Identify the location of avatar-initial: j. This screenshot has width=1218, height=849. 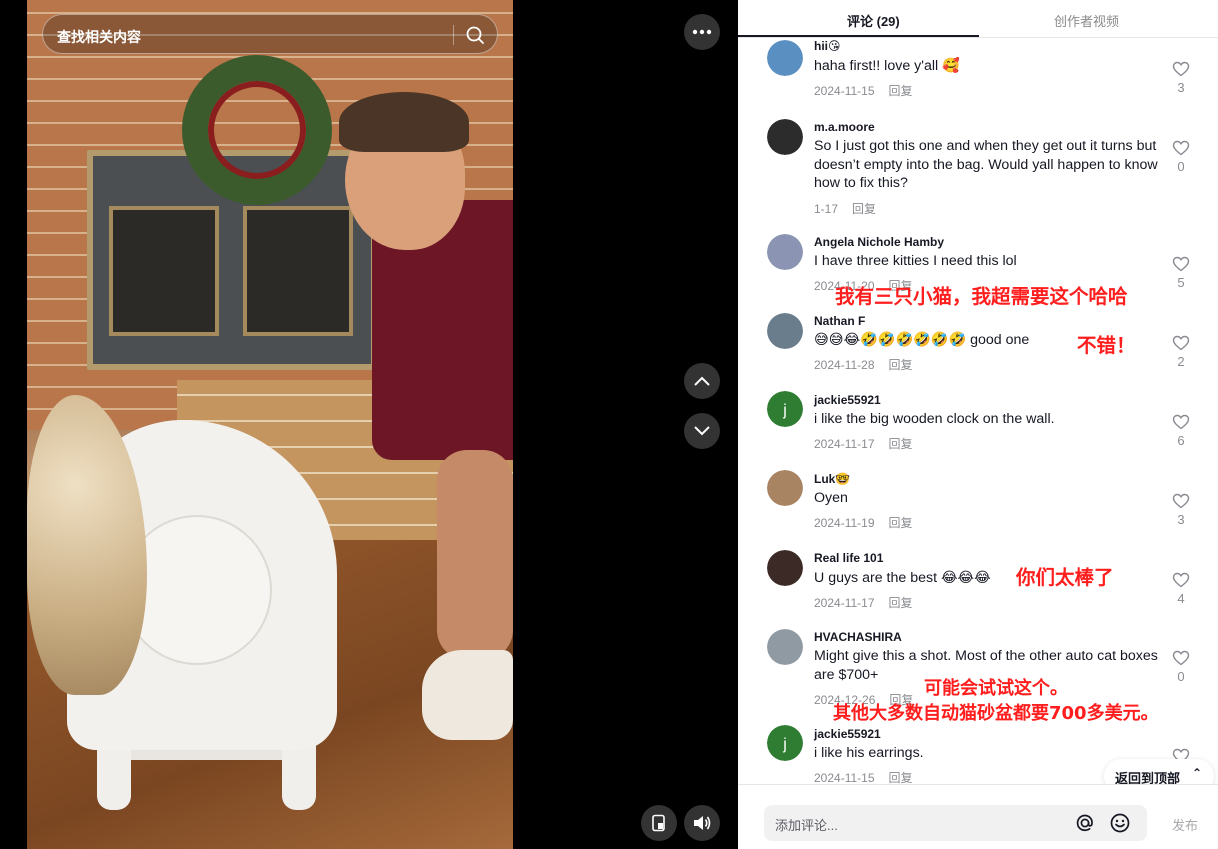
(784, 410).